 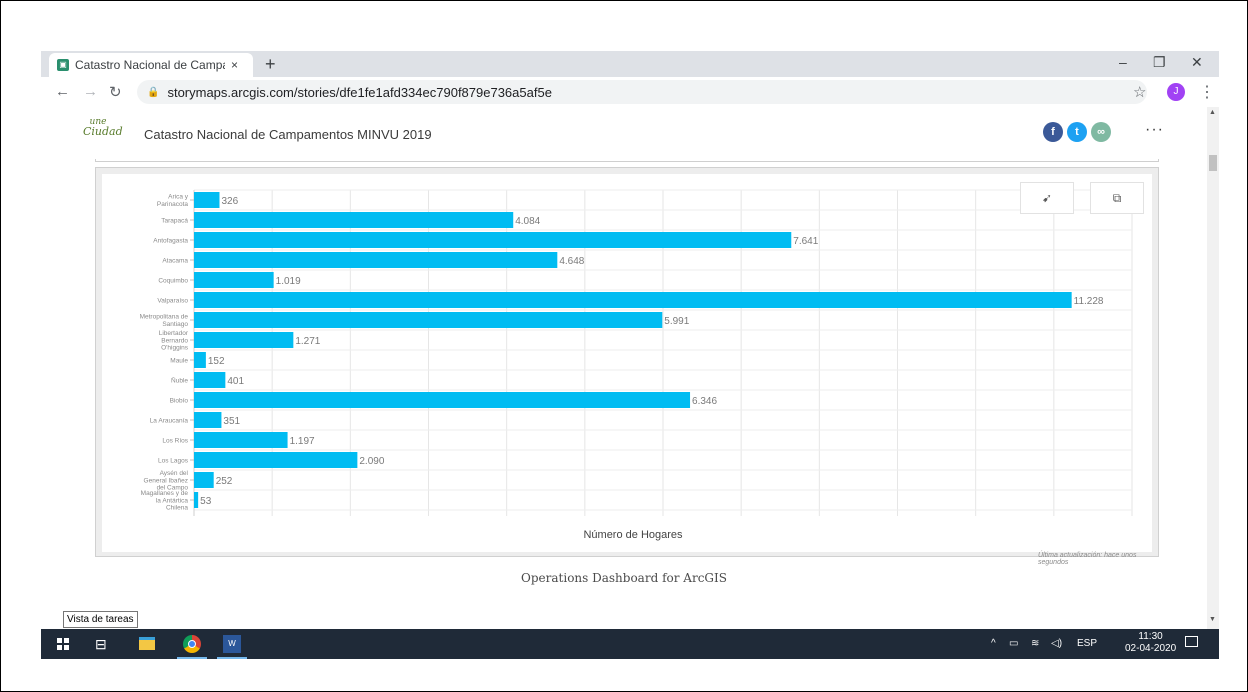 What do you see at coordinates (1053, 132) in the screenshot?
I see `facebook-share-icon: f` at bounding box center [1053, 132].